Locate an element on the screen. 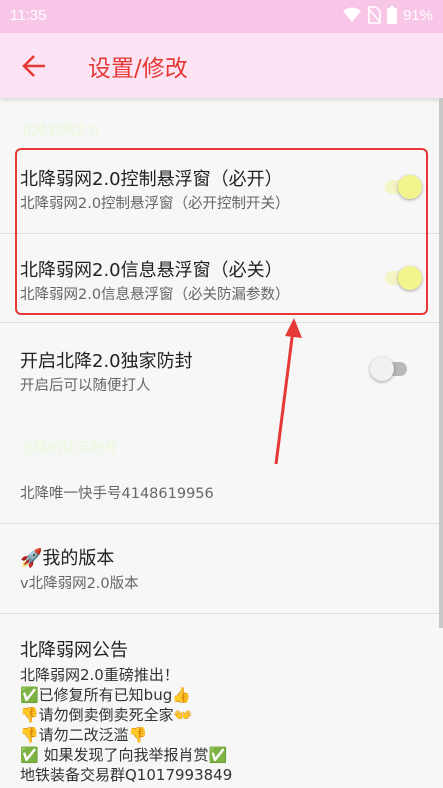 The height and width of the screenshot is (788, 443). battery-percent: 91% is located at coordinates (417, 15).